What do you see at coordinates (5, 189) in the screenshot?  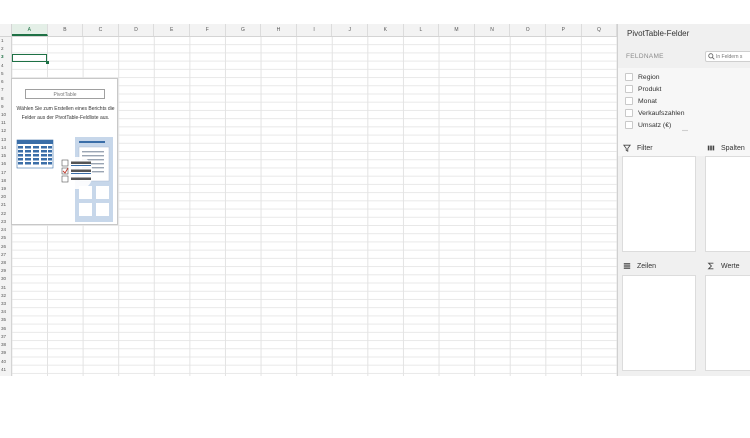 I see `row-header: 19` at bounding box center [5, 189].